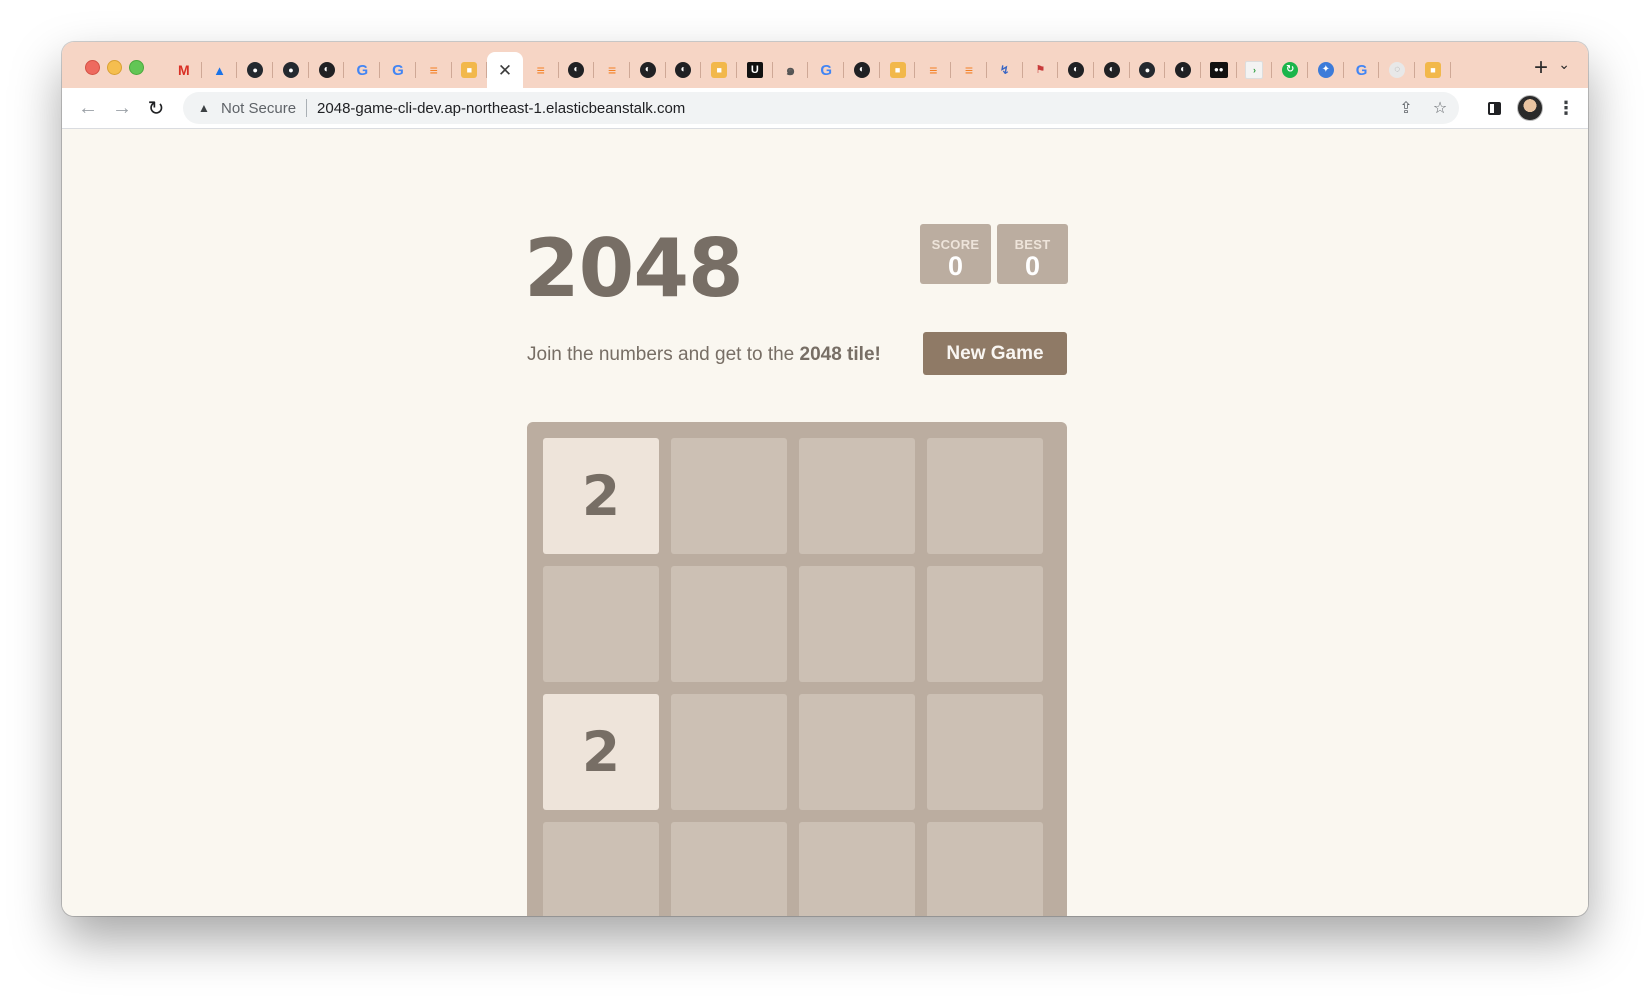 This screenshot has width=1650, height=999. I want to click on browser-tab: U, so click(755, 70).